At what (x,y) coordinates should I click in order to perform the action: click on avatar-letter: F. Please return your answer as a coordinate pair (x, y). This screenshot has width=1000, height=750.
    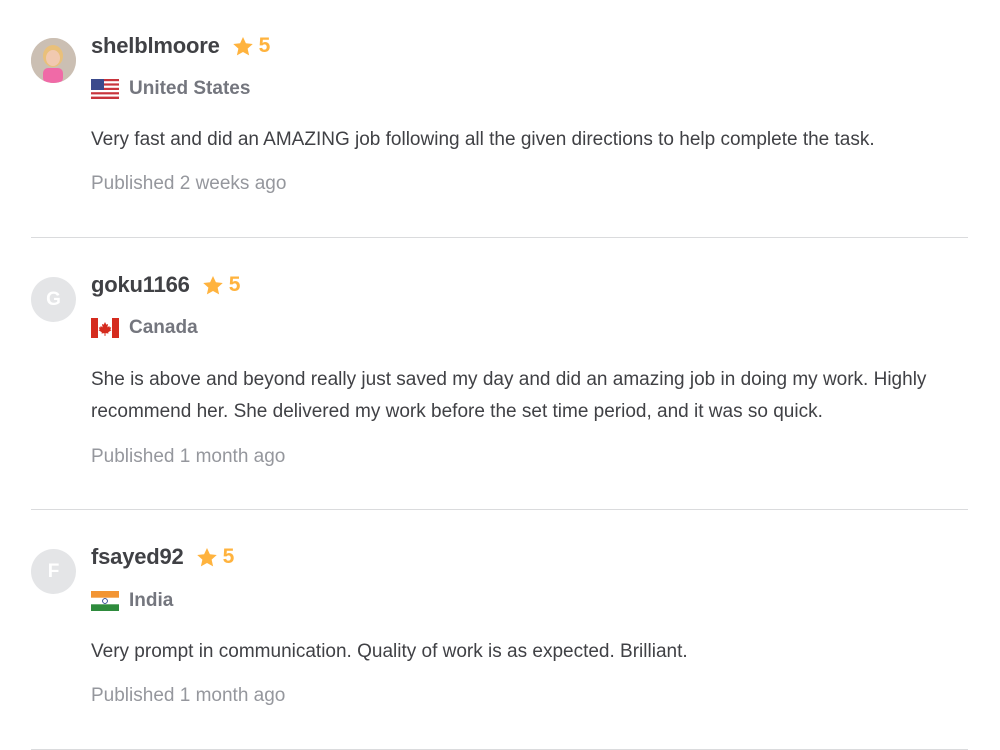
    Looking at the image, I should click on (53, 571).